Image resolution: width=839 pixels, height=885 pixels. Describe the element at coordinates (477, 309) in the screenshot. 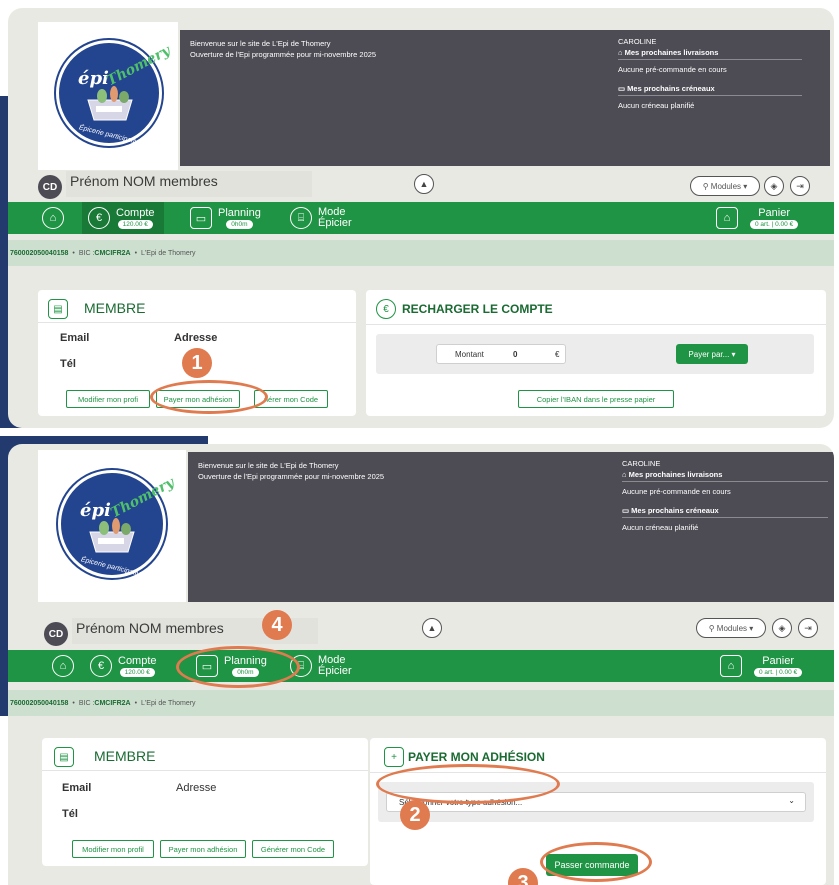

I see `recharge-card-title: RECHARGER LE COMPTE` at that location.